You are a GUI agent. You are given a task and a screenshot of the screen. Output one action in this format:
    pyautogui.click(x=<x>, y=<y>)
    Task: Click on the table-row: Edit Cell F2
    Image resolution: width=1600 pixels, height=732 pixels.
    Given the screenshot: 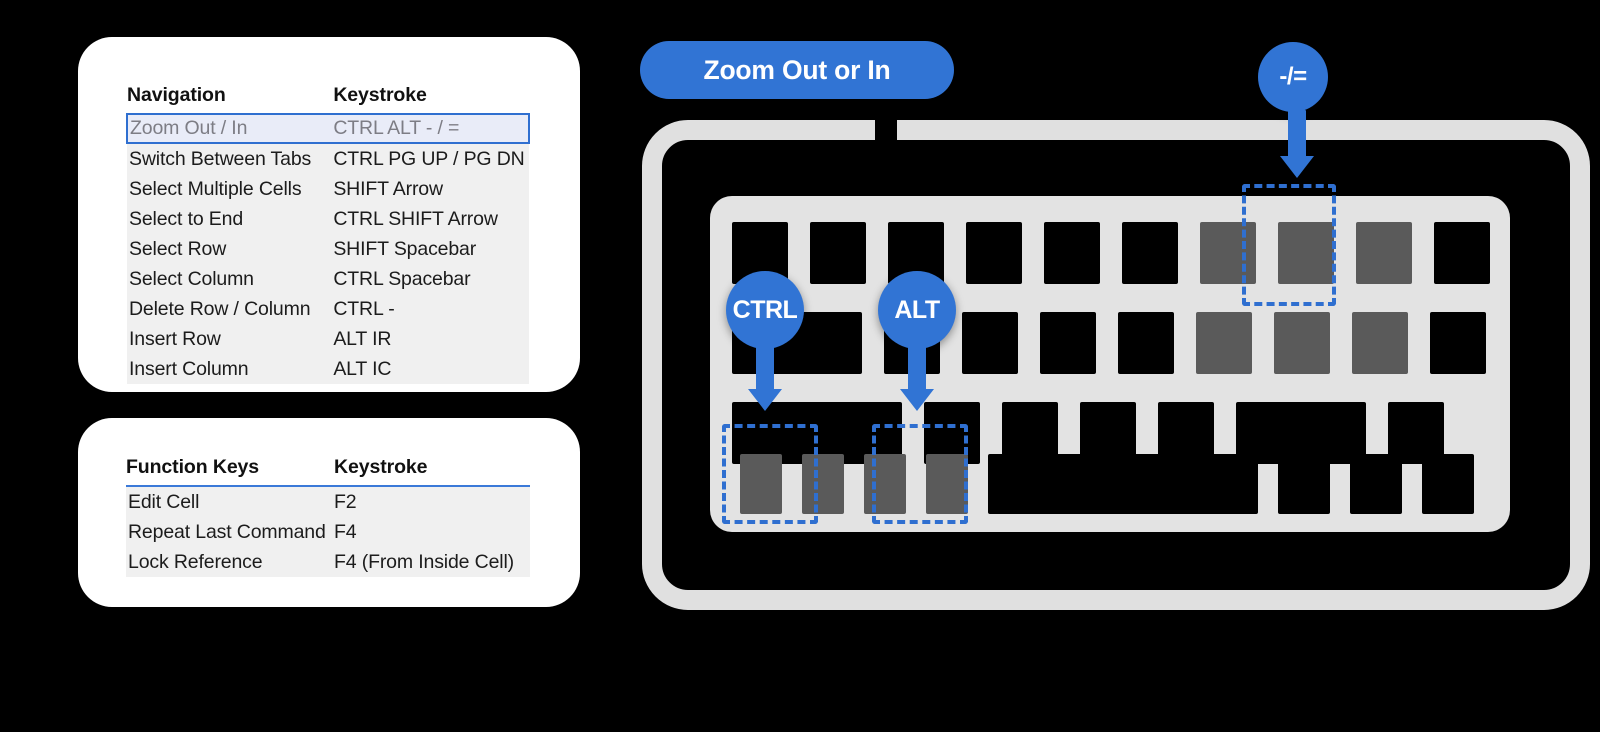 What is the action you would take?
    pyautogui.click(x=328, y=501)
    